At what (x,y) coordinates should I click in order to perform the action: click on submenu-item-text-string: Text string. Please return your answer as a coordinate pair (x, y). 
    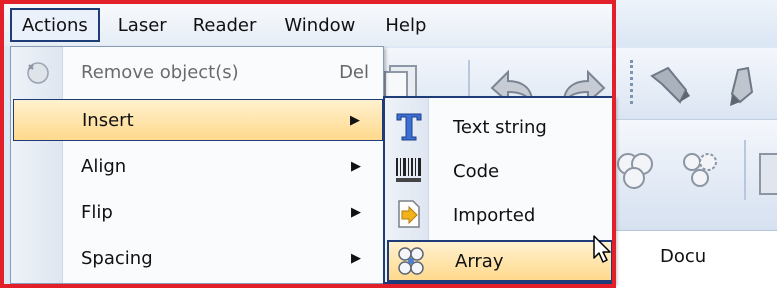
    Looking at the image, I should click on (500, 127).